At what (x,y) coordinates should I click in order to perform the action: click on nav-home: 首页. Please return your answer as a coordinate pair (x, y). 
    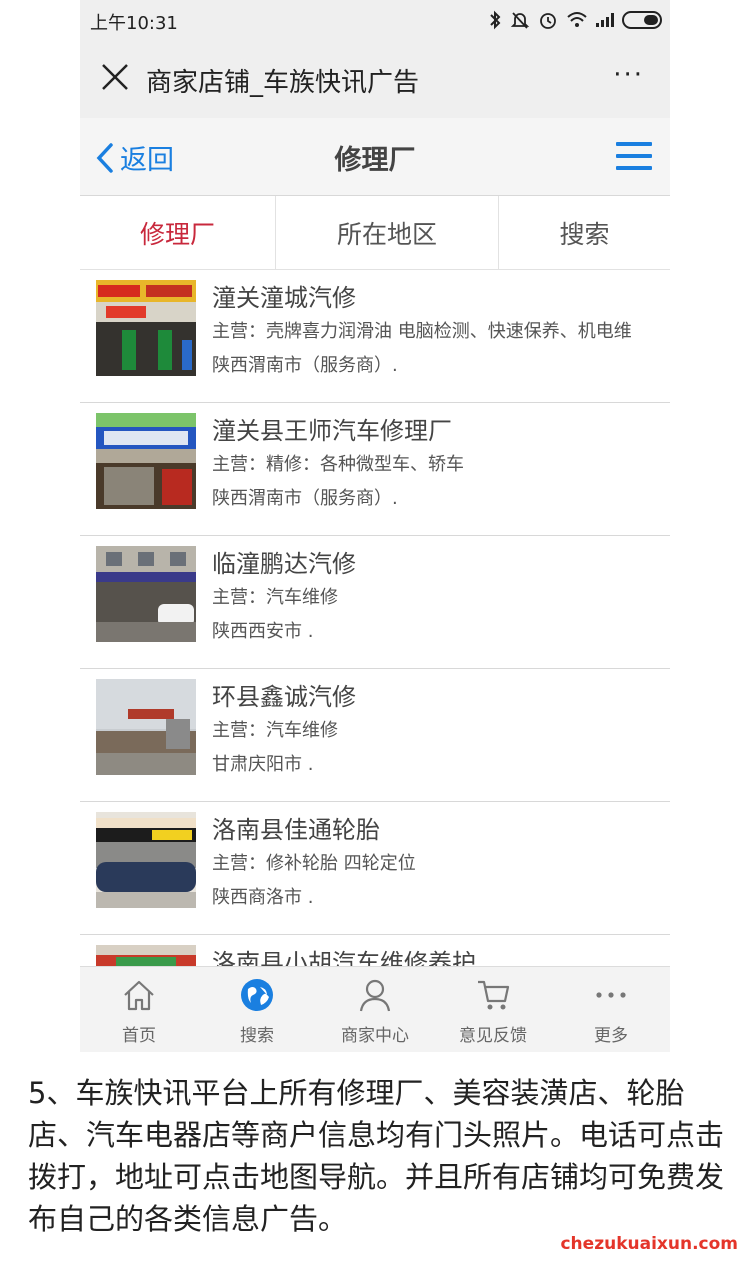
    Looking at the image, I should click on (139, 1009).